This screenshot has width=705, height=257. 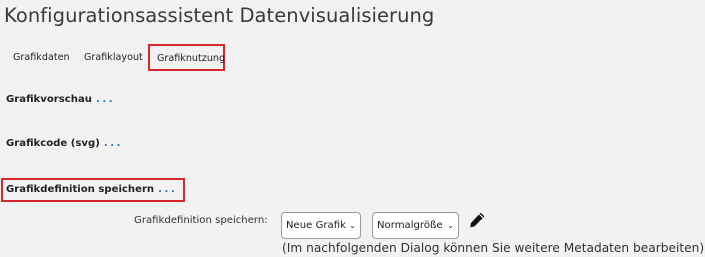 I want to click on save-definition-label: Grafikdefinition speichern:, so click(x=201, y=220).